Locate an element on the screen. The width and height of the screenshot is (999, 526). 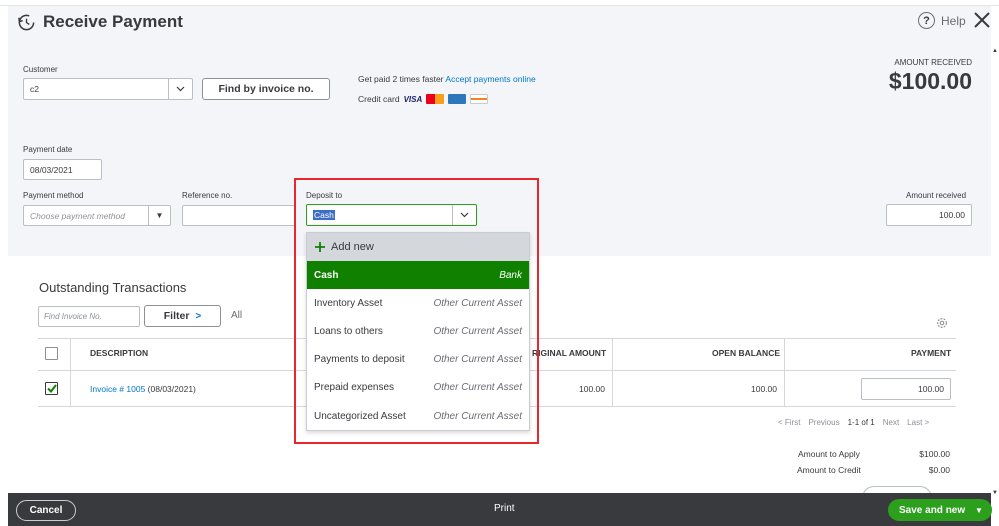
invoice-link: Invoice # 1005 is located at coordinates (117, 389).